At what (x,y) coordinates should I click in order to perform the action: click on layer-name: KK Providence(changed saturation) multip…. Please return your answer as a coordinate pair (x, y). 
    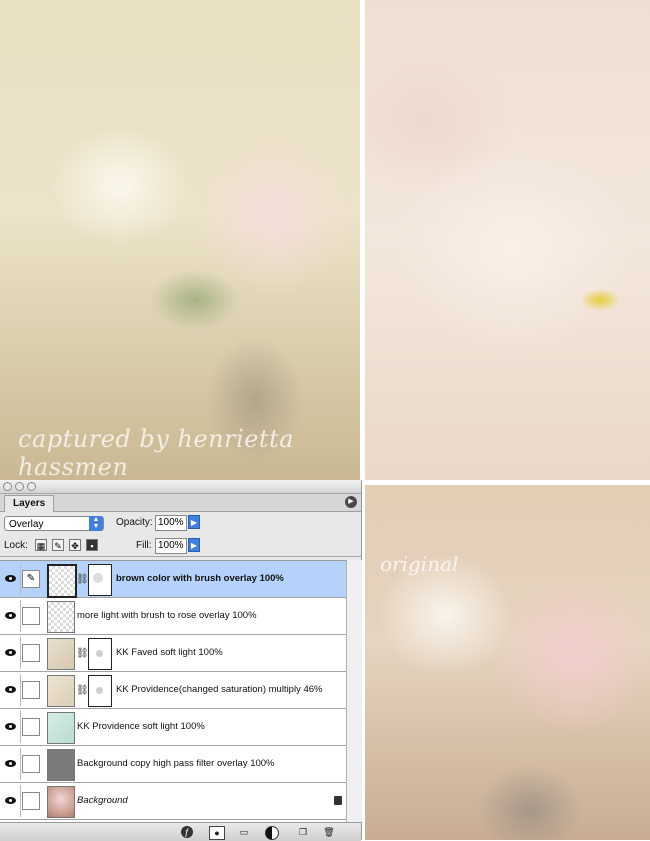
    Looking at the image, I should click on (219, 689).